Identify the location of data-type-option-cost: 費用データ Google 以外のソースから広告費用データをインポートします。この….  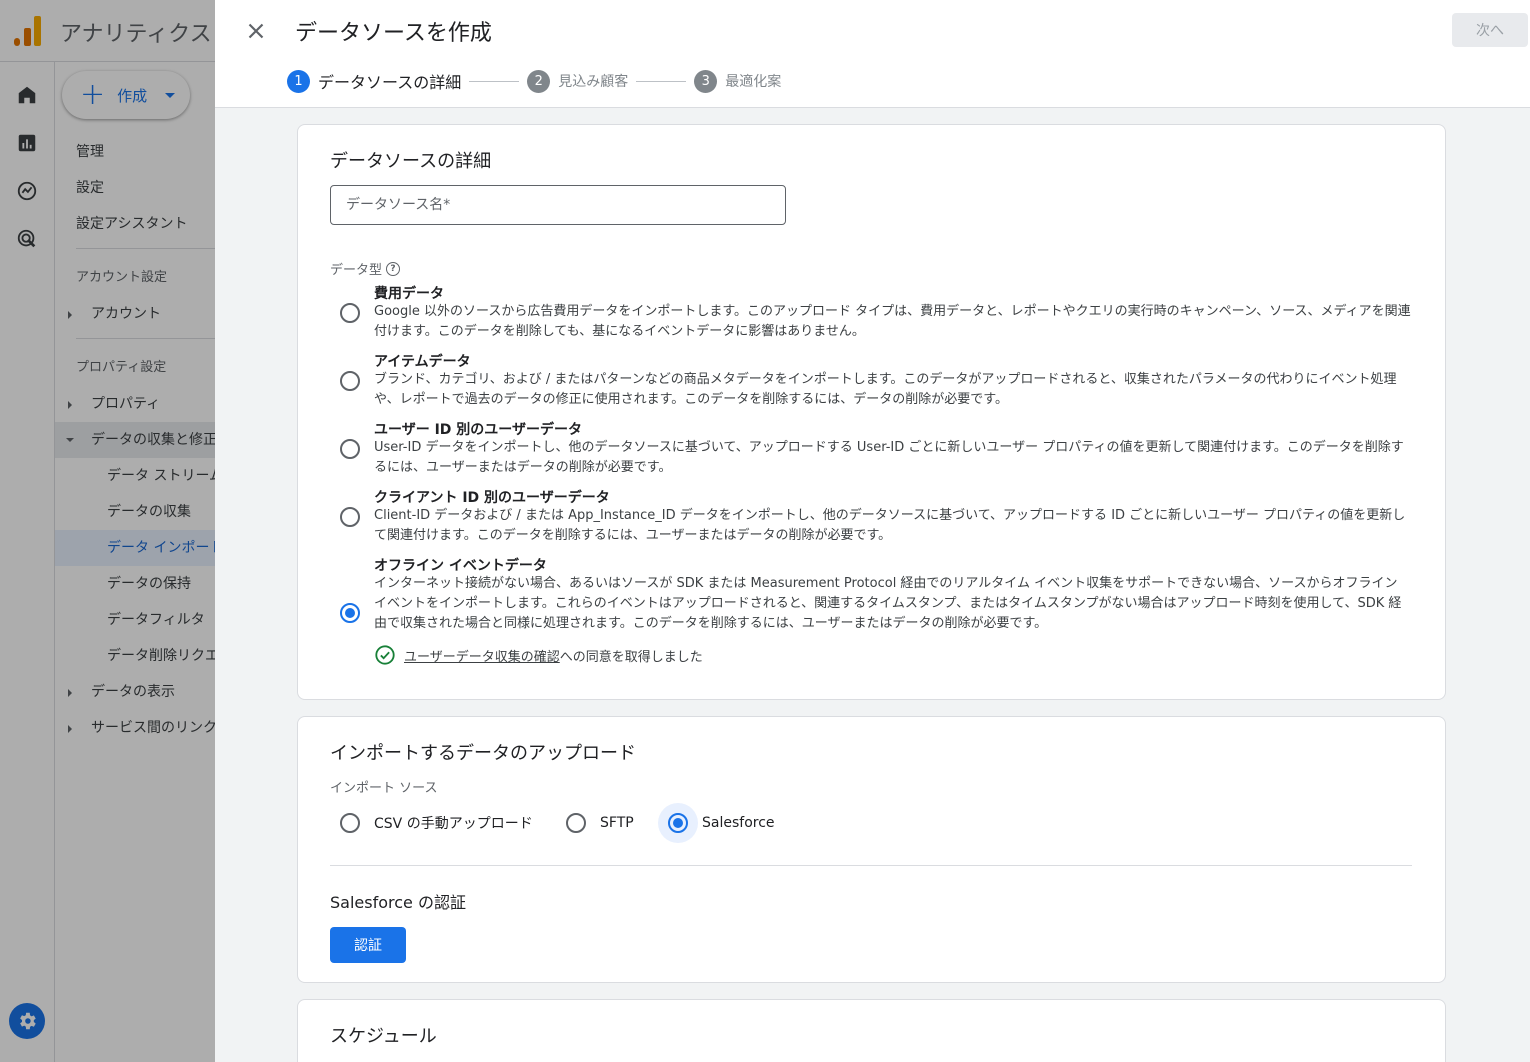
(875, 313).